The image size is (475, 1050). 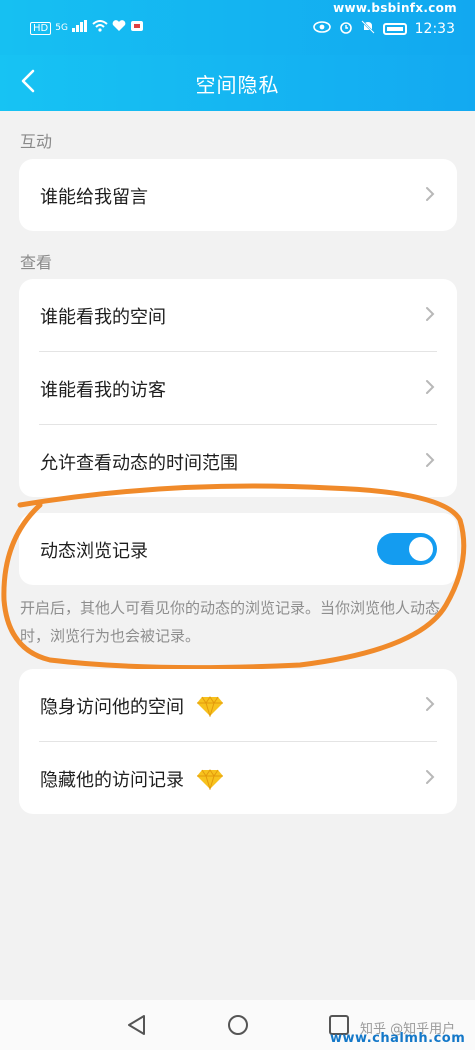 I want to click on wifi-icon, so click(x=100, y=28).